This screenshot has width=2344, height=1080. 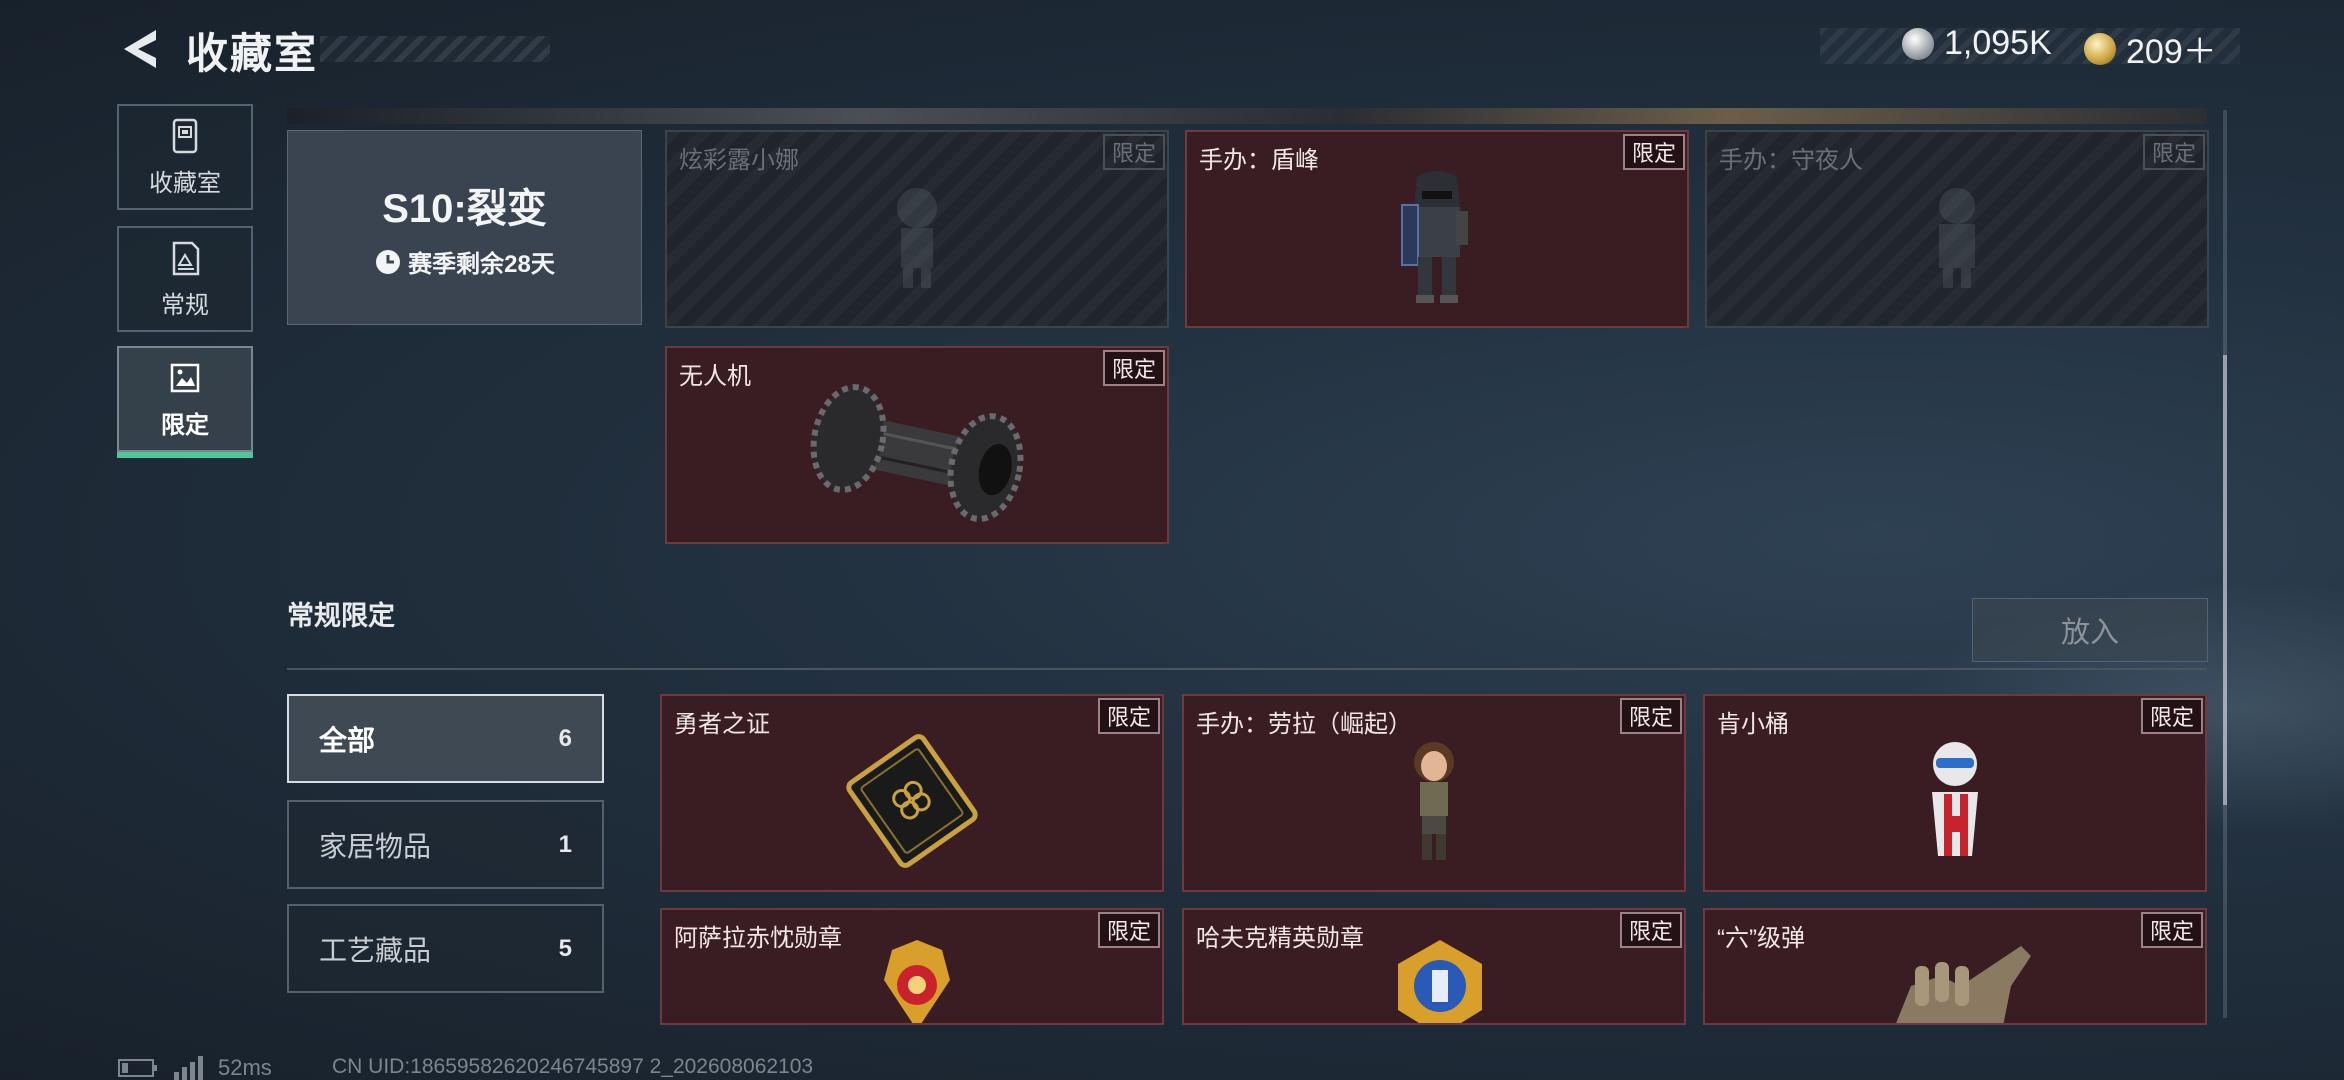 I want to click on item-card-shield-figure: 手办：盾峰 限定, so click(x=1437, y=229).